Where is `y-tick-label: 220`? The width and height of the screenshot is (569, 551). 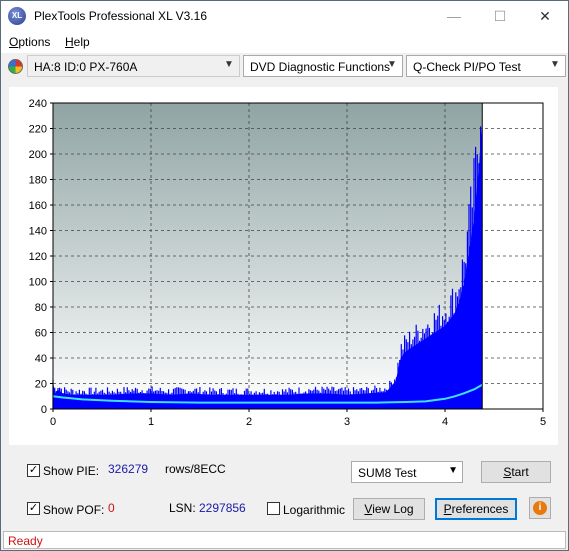 y-tick-label: 220 is located at coordinates (38, 130).